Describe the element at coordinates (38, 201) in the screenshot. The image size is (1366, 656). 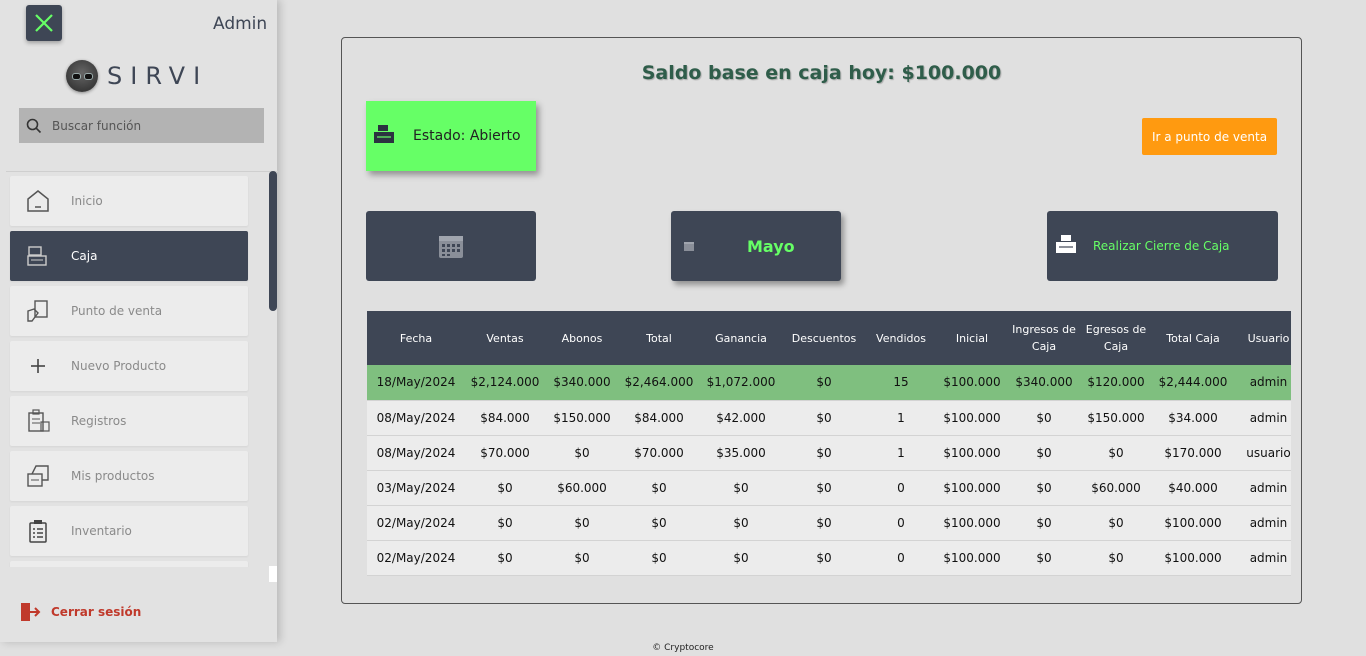
I see `home-icon` at that location.